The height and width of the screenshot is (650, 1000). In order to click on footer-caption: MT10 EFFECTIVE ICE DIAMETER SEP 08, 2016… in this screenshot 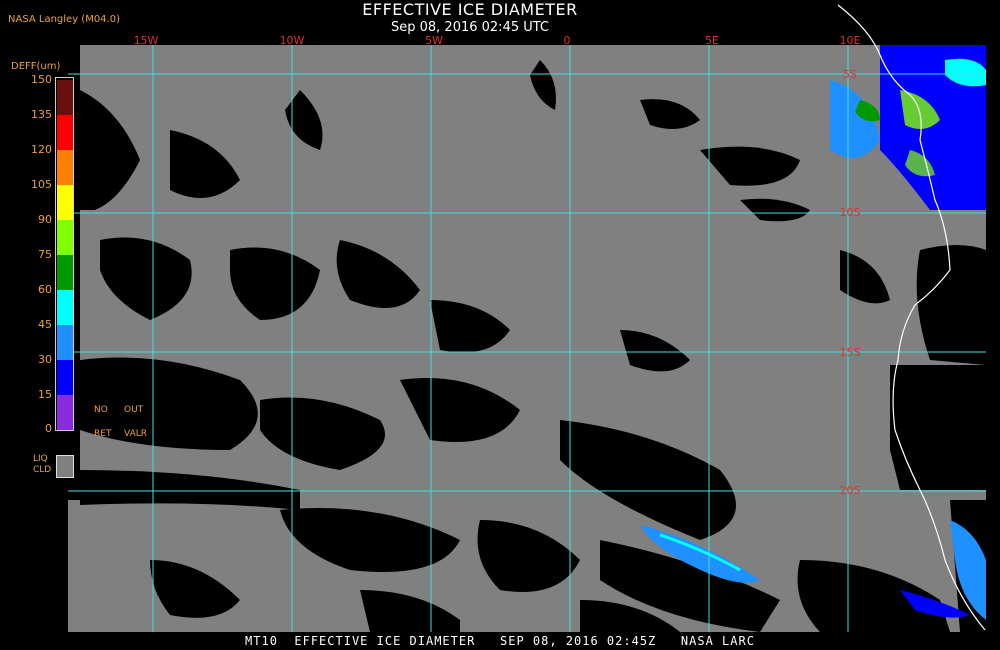, I will do `click(500, 641)`.